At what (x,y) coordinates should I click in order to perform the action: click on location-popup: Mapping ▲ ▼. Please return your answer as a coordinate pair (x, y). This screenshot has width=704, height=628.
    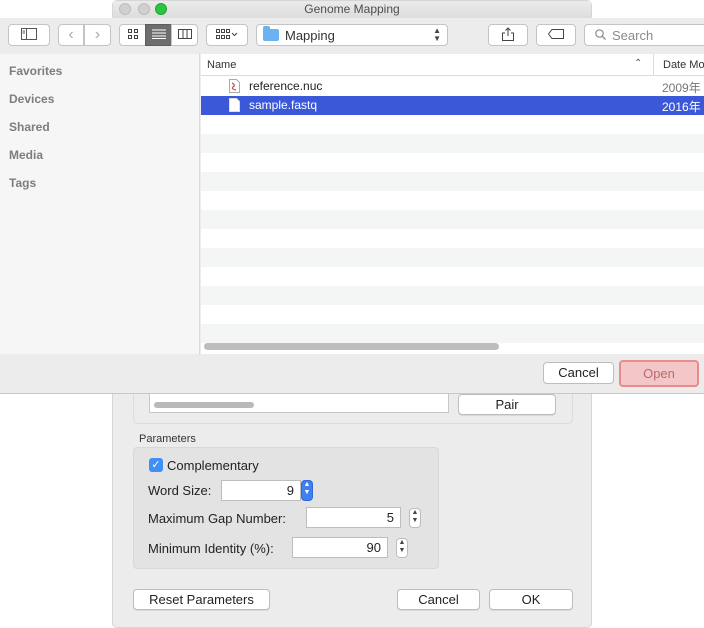
    Looking at the image, I should click on (352, 35).